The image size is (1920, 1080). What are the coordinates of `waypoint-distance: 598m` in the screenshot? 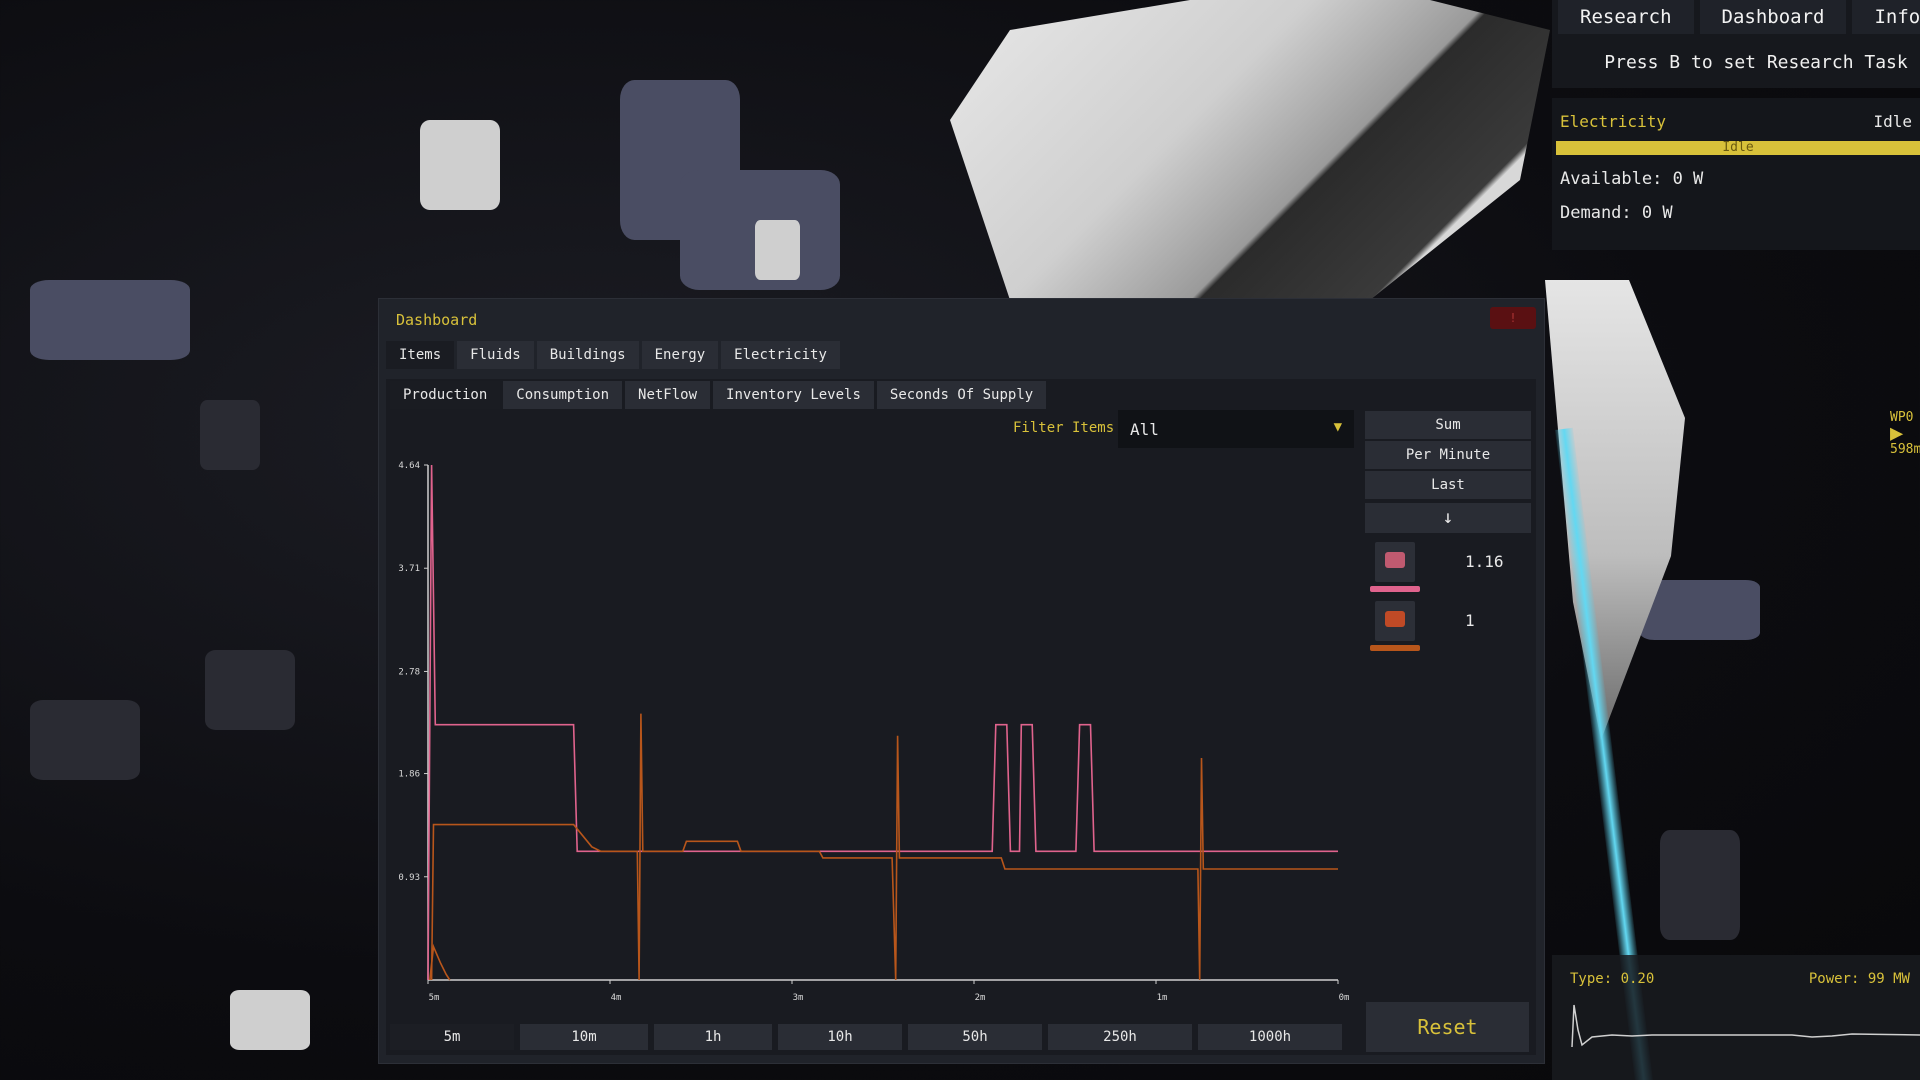 It's located at (1905, 449).